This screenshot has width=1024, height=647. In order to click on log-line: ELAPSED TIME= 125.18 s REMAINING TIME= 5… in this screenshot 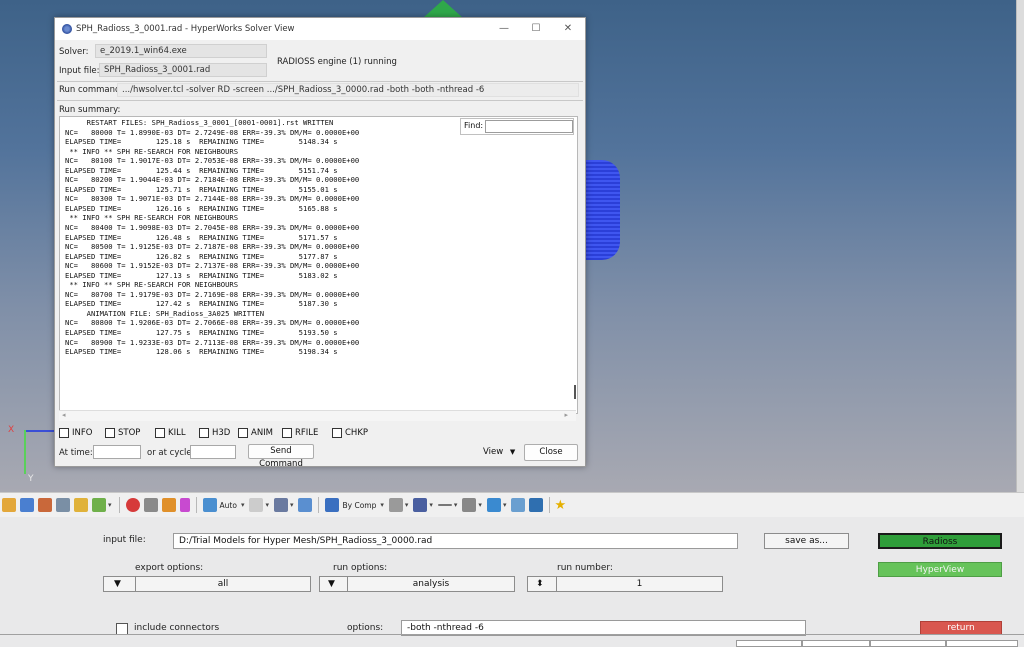, I will do `click(201, 142)`.